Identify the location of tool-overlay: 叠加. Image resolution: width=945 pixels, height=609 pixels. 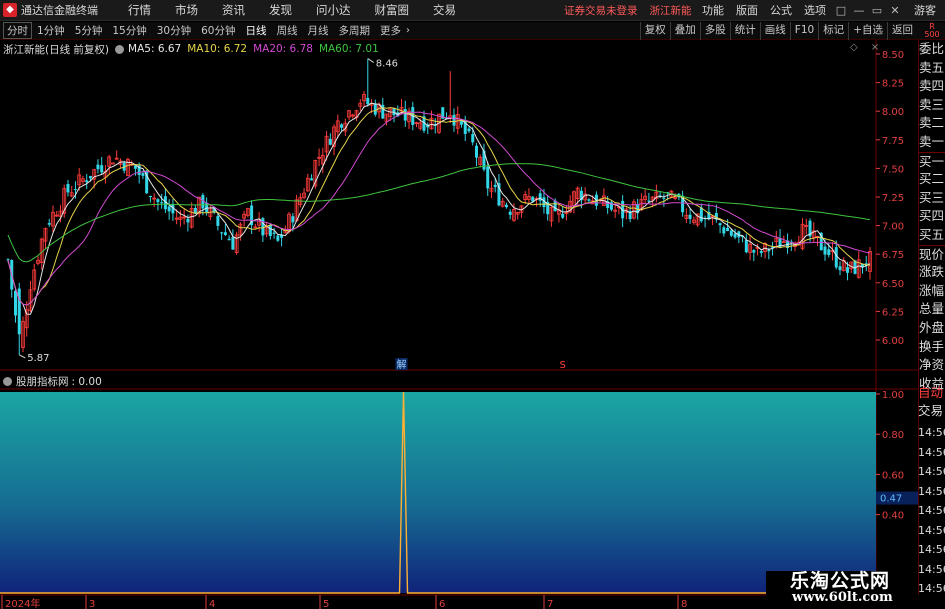
(684, 31).